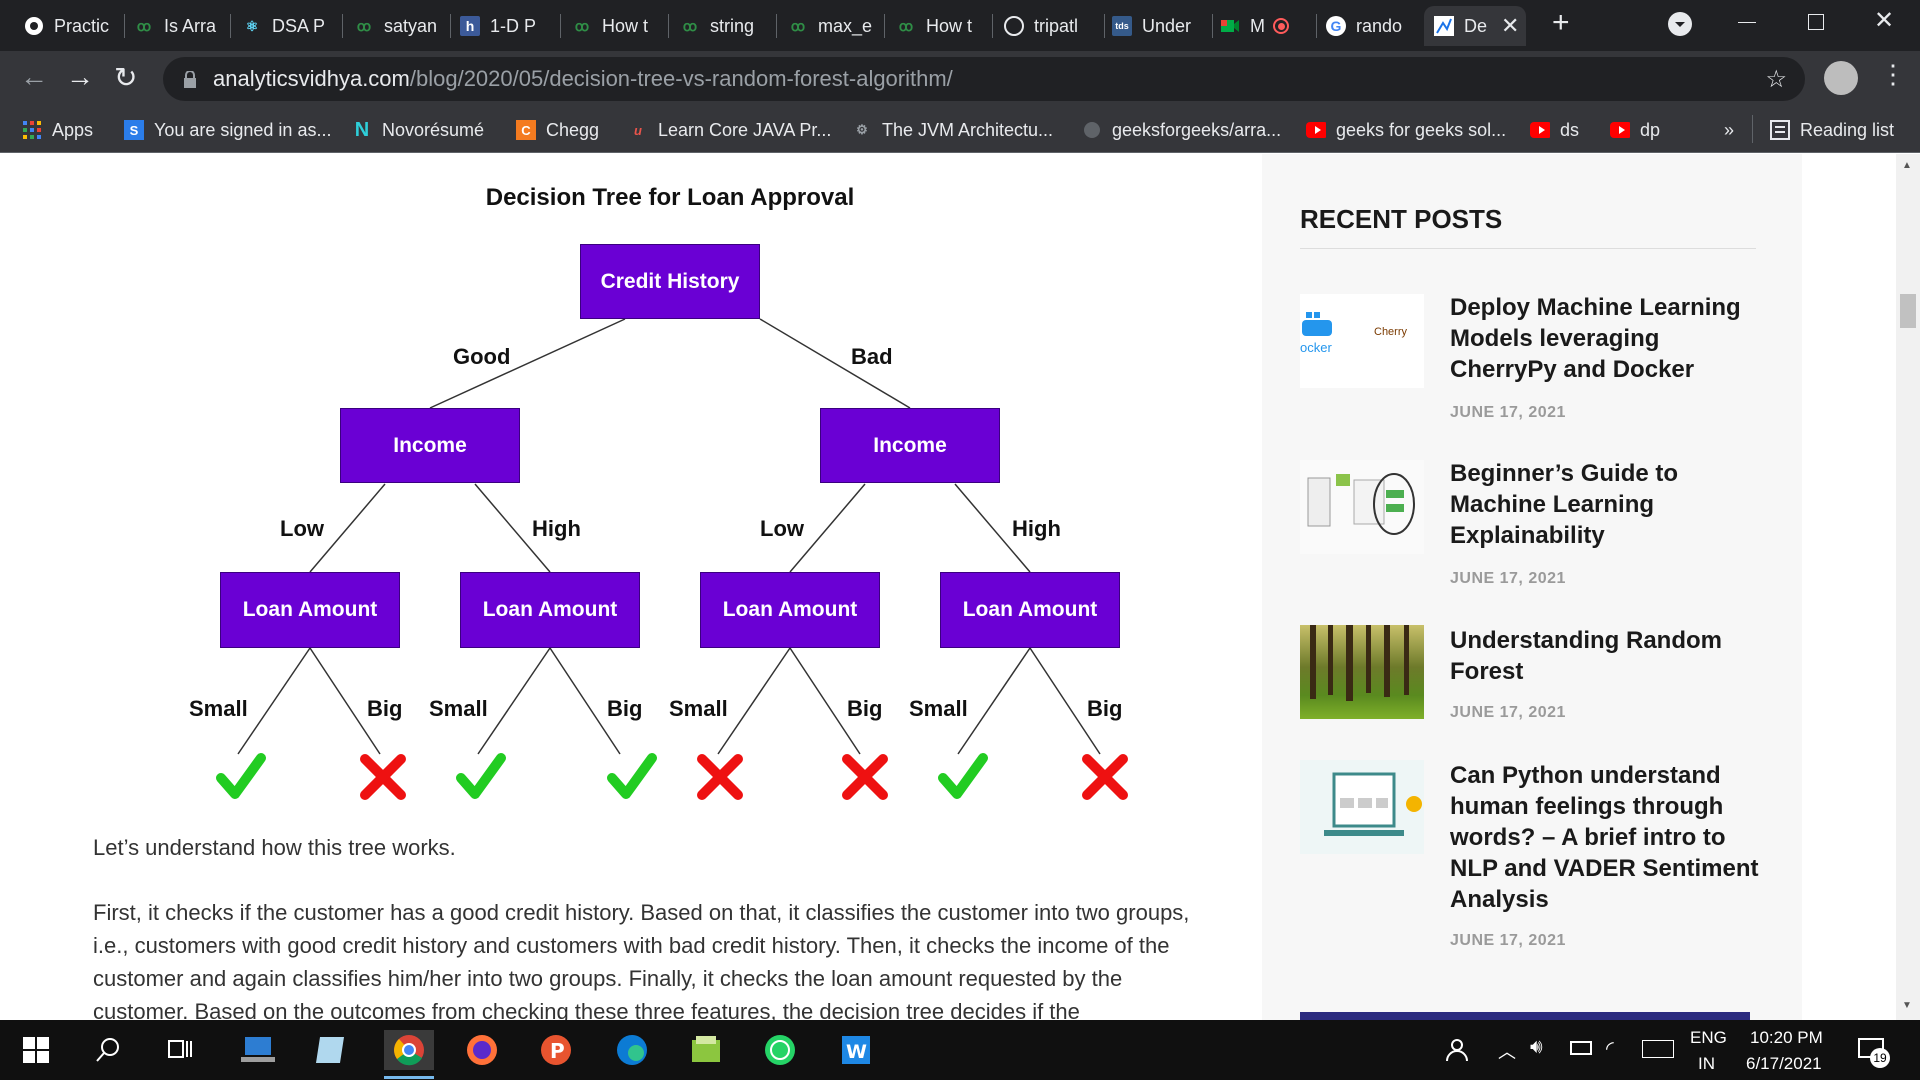 The width and height of the screenshot is (1920, 1080). I want to click on p-app-icon: P, so click(556, 1050).